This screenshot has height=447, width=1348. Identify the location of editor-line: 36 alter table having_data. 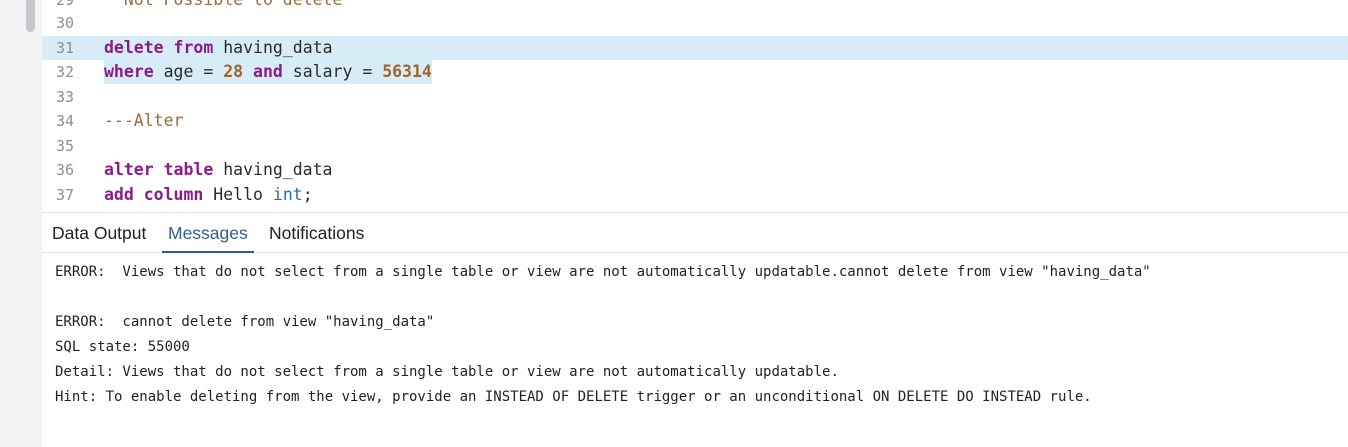
(695, 170).